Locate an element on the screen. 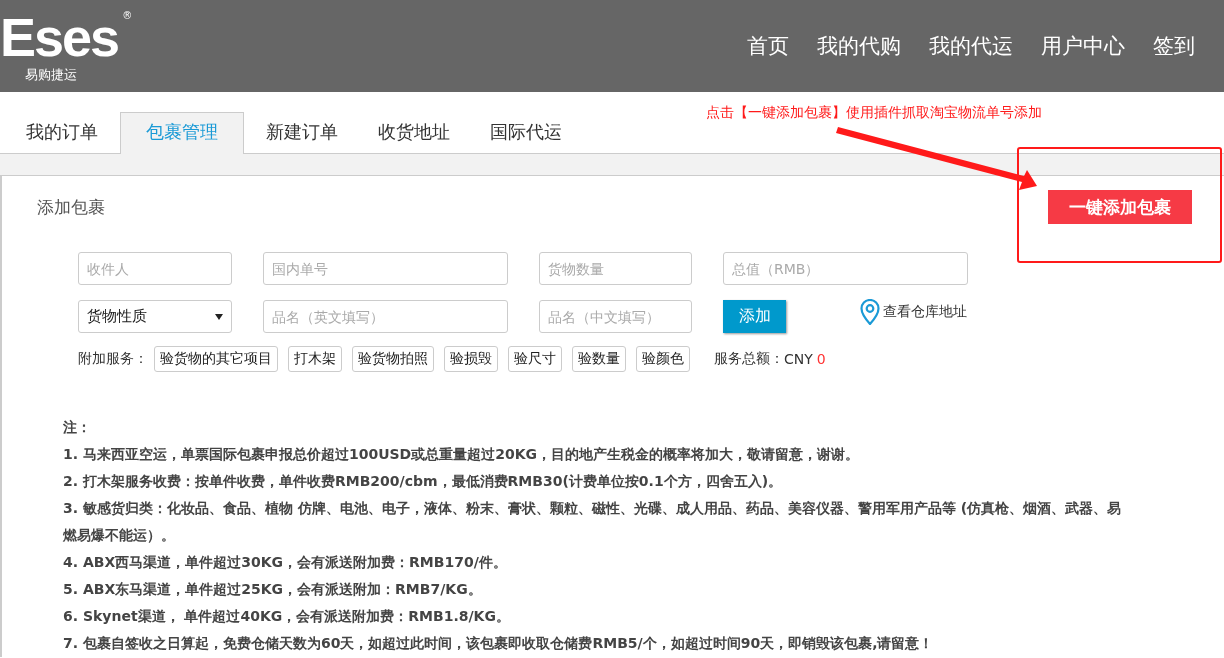 Image resolution: width=1224 pixels, height=658 pixels. service-option: 验颜色 is located at coordinates (663, 359).